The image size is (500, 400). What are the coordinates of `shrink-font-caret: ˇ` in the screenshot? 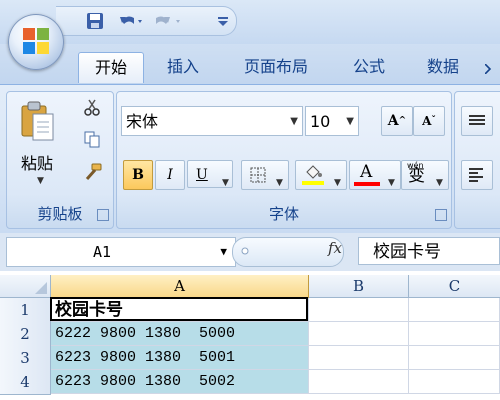 It's located at (433, 121).